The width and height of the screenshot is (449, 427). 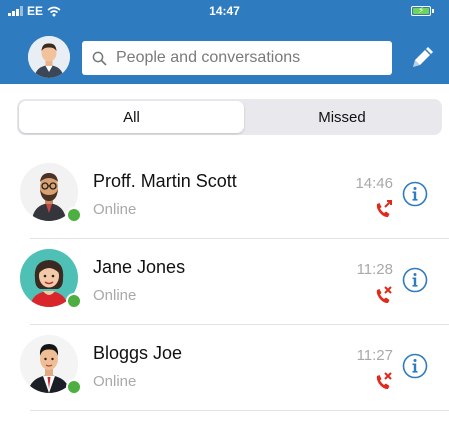 I want to click on filter-tabs: All Missed, so click(x=229, y=117).